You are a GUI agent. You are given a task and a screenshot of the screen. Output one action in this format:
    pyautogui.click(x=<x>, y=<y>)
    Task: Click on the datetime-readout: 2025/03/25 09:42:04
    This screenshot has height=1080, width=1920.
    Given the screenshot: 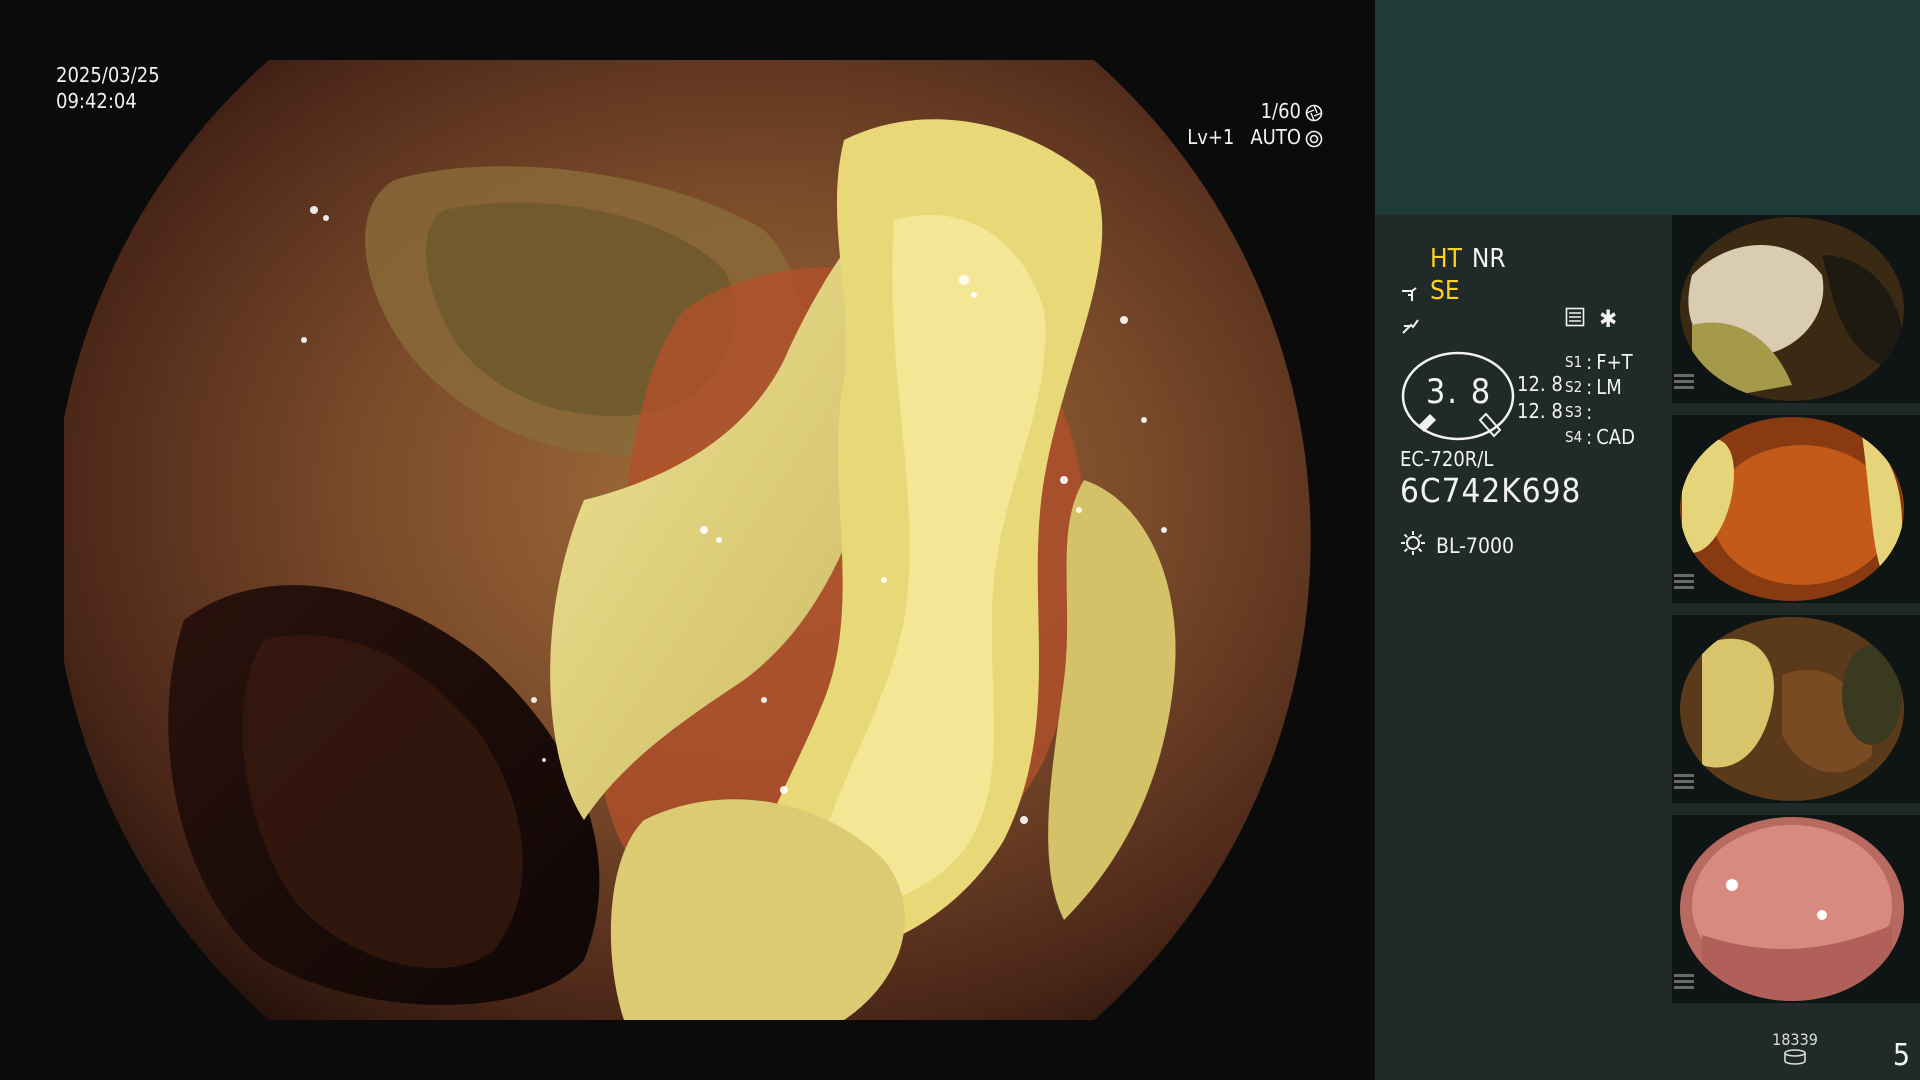 What is the action you would take?
    pyautogui.click(x=108, y=88)
    